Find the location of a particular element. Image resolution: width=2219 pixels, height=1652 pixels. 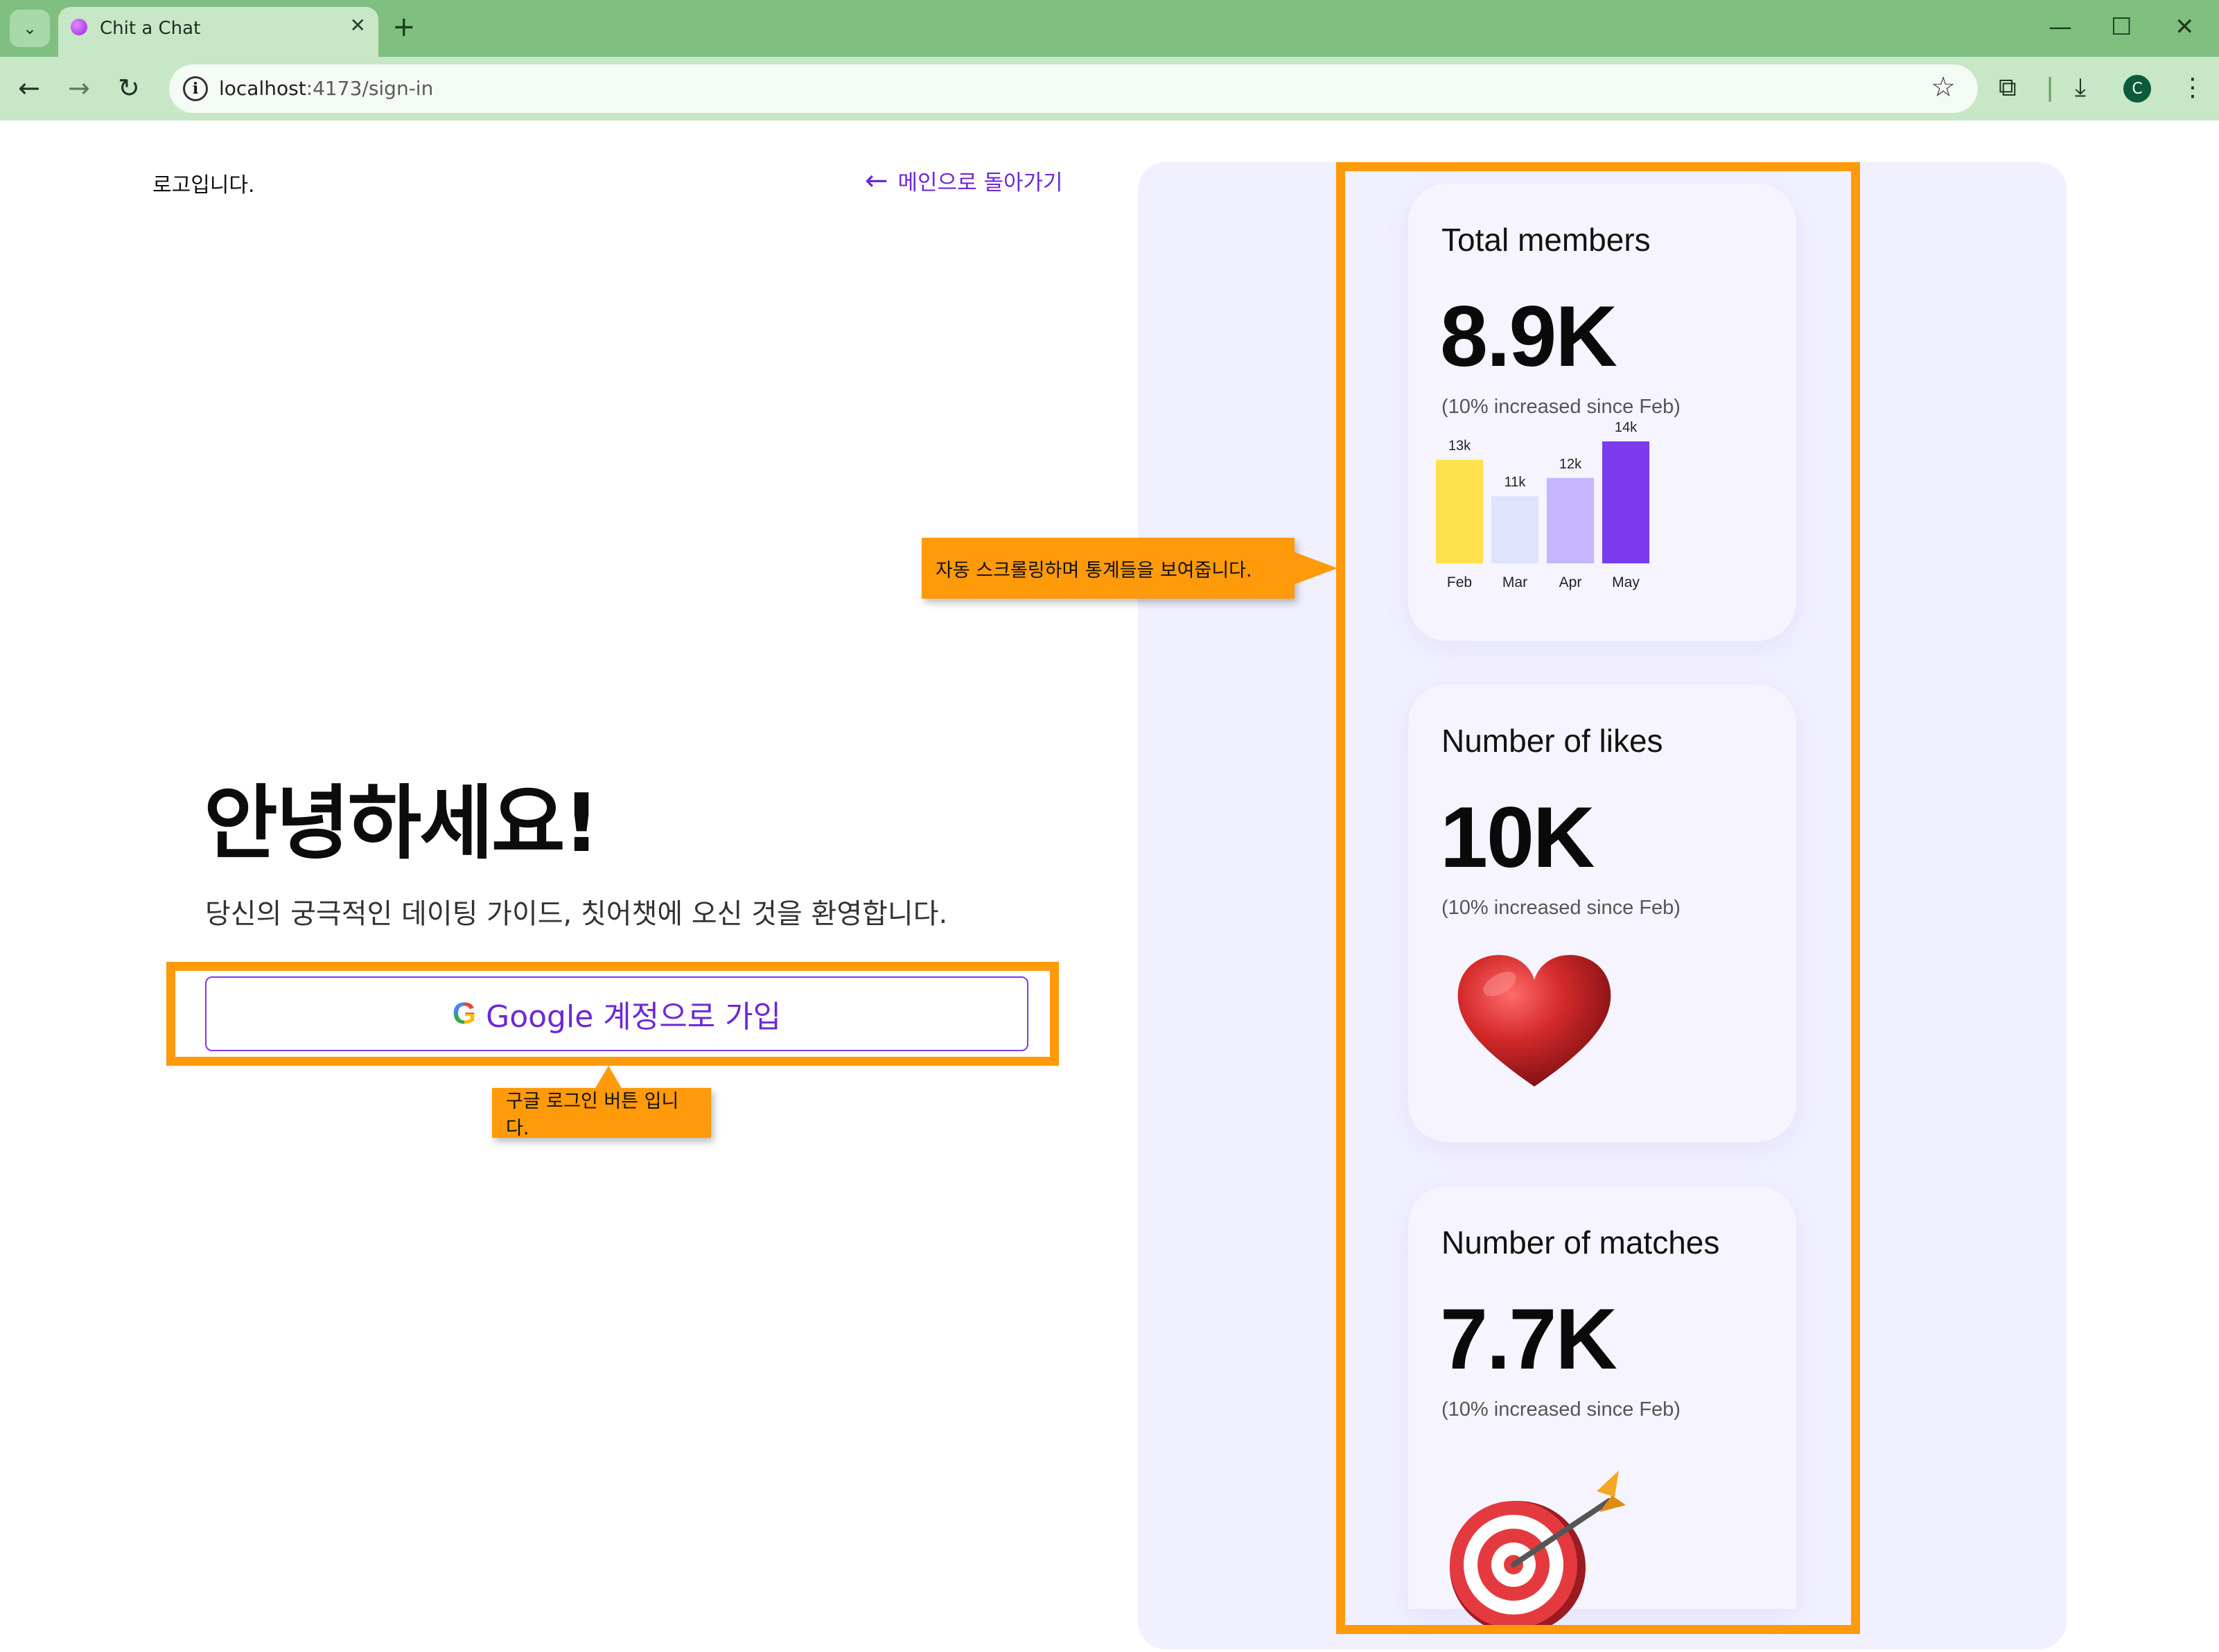

hero-subtitle: 당신의 궁극적인 데이팅 가이드, 칫어챗에 오신 것을 환영합니다. is located at coordinates (576, 914).